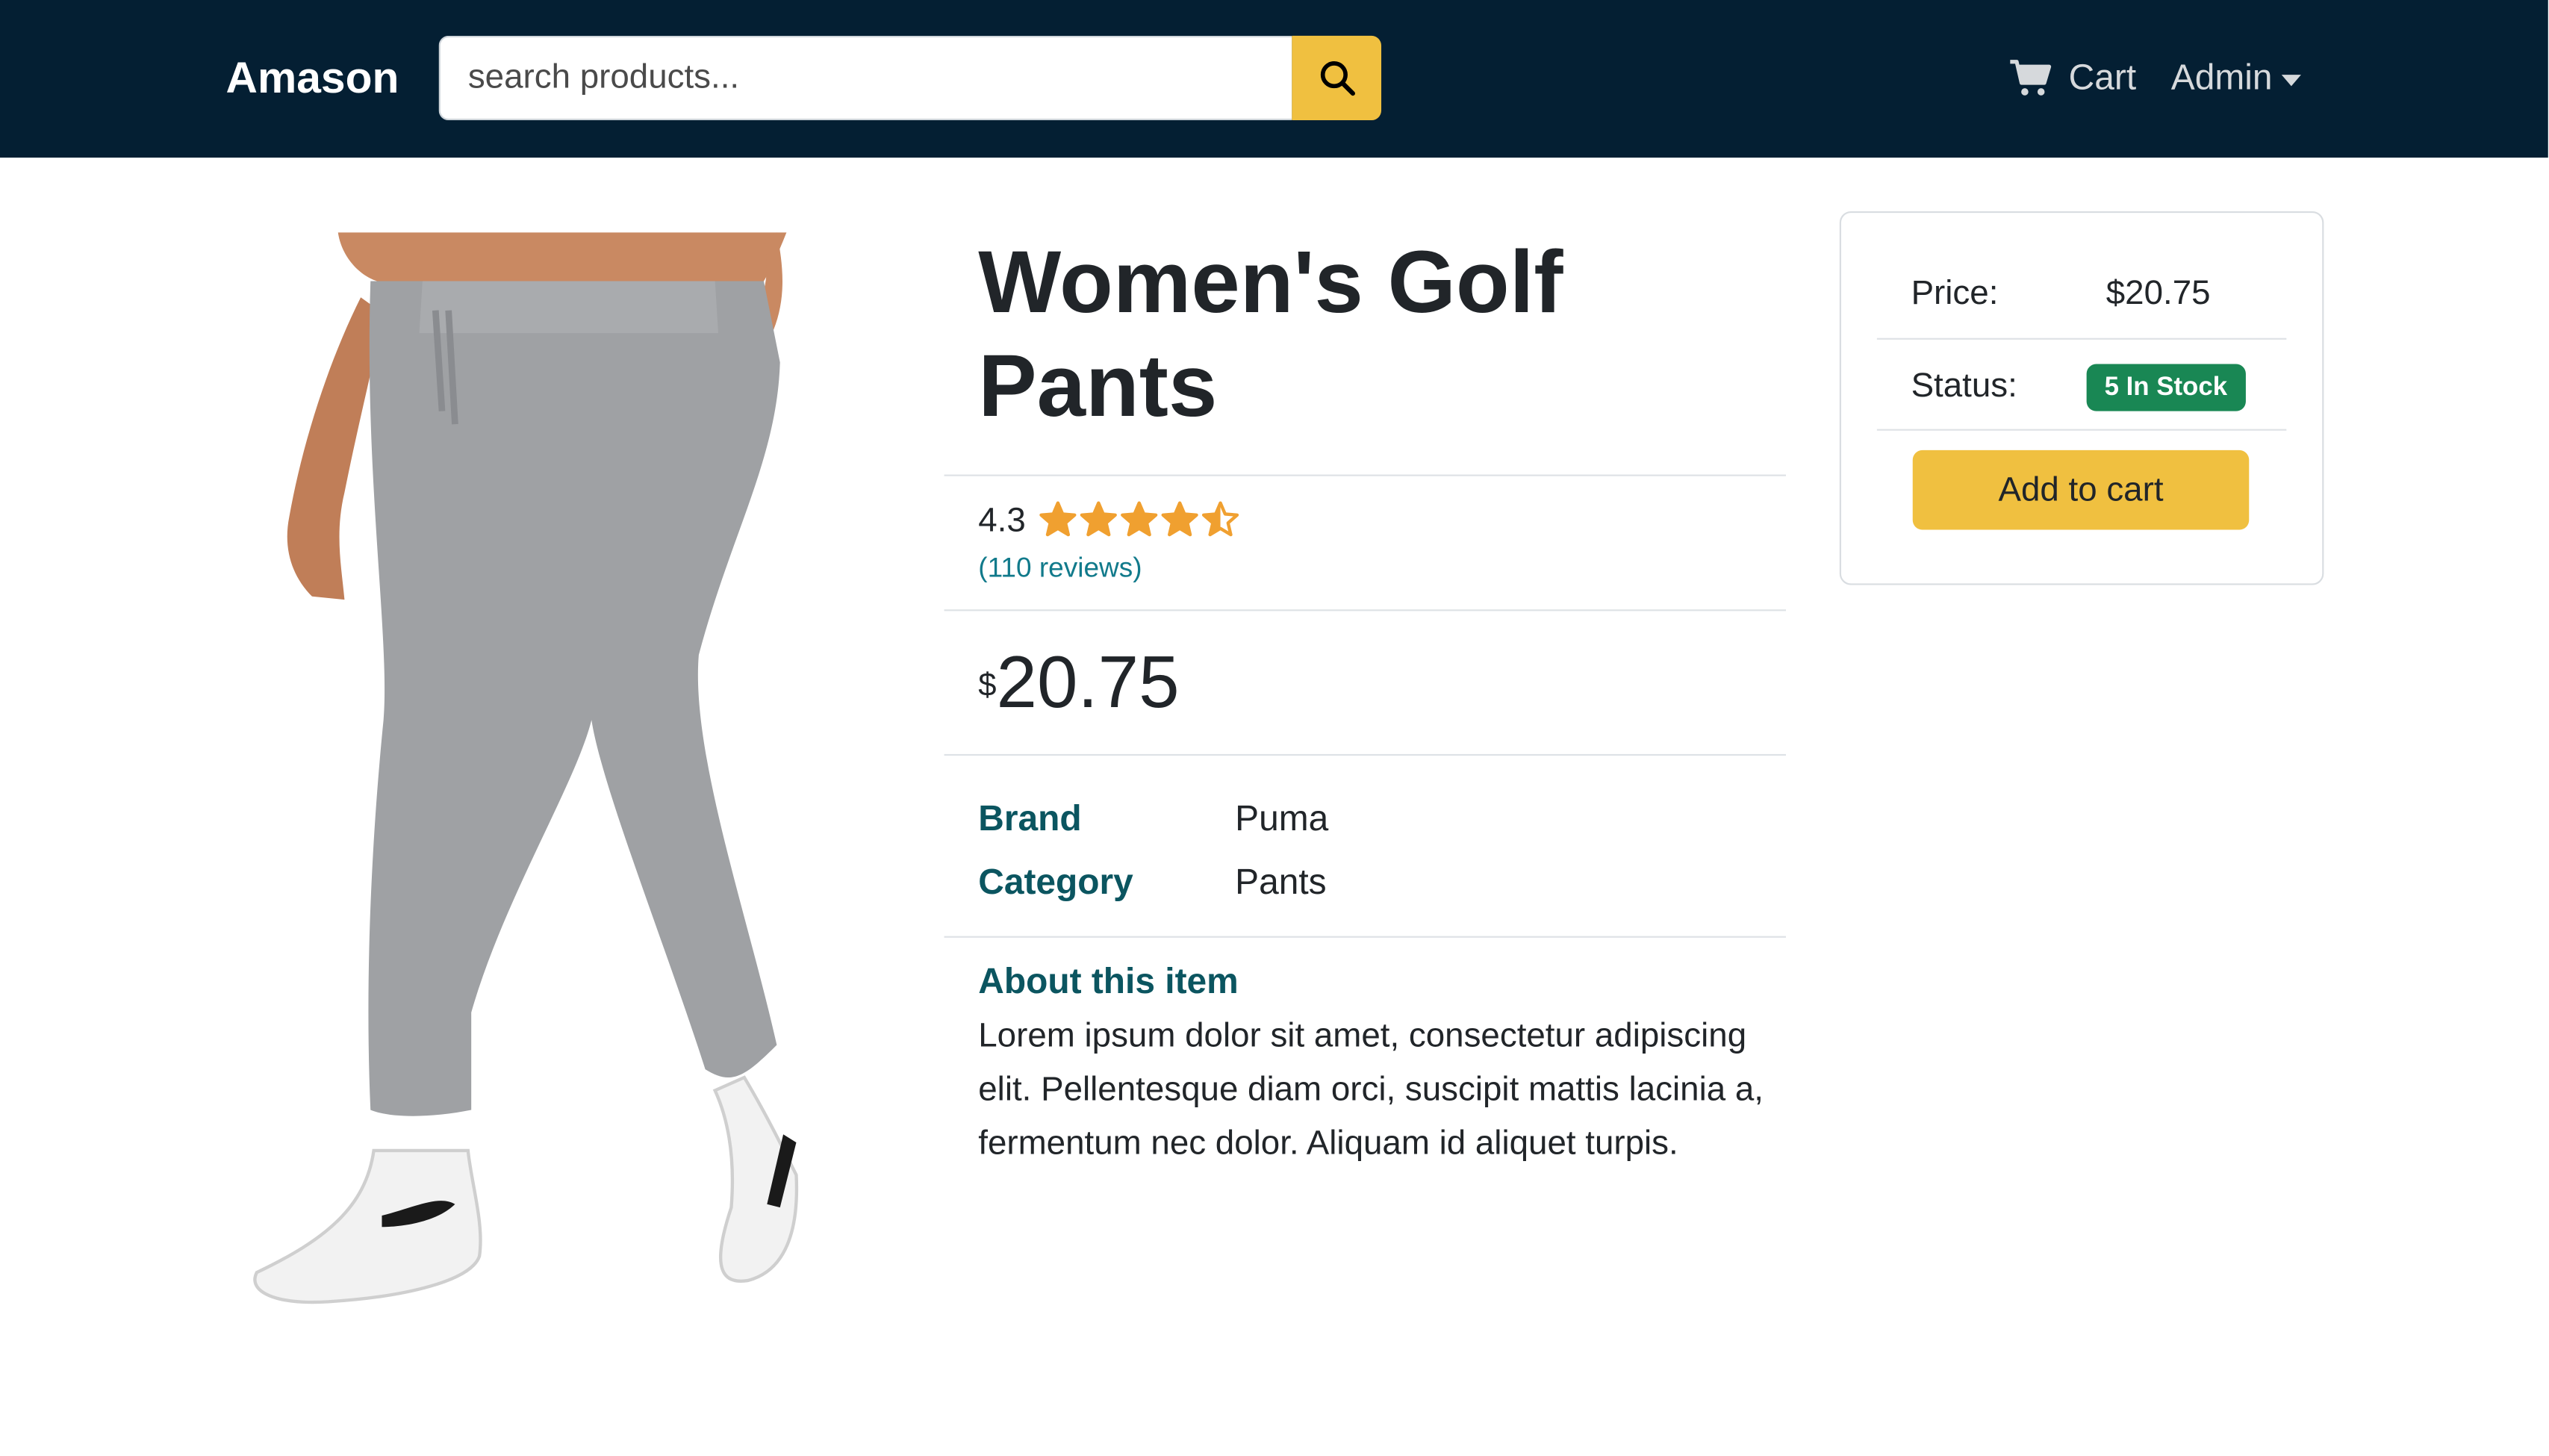 Image resolution: width=2549 pixels, height=1456 pixels. Describe the element at coordinates (1002, 521) in the screenshot. I see `rating-value: 4.3` at that location.